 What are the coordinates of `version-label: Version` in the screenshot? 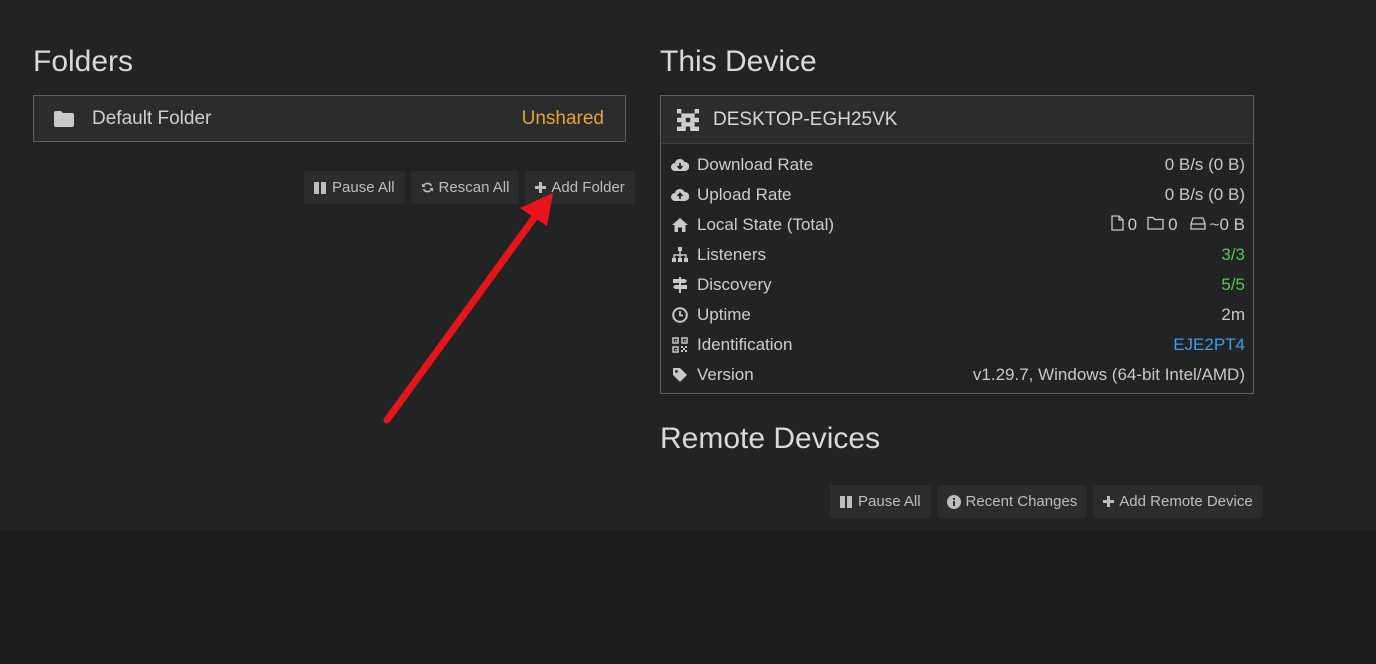 It's located at (725, 374).